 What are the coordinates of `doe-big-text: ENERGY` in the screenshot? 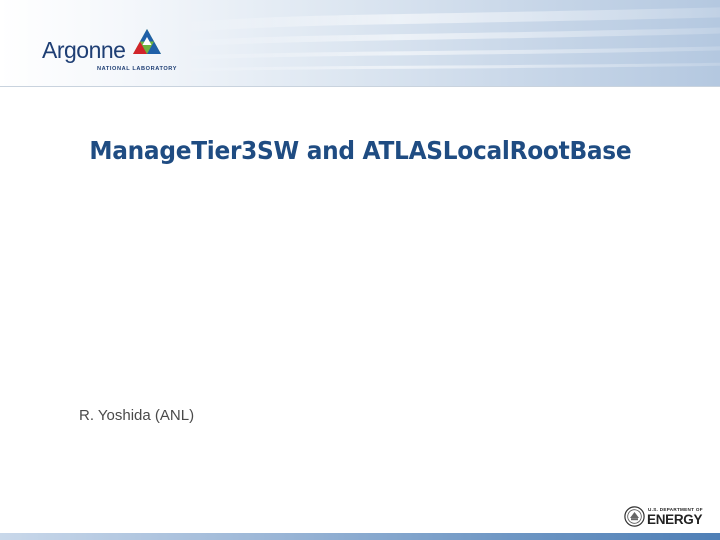 It's located at (675, 519).